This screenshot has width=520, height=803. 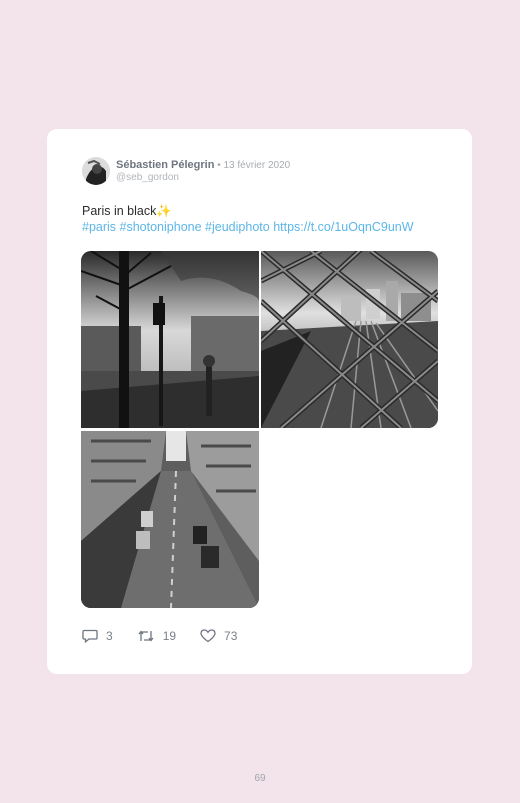 What do you see at coordinates (96, 171) in the screenshot?
I see `avatar` at bounding box center [96, 171].